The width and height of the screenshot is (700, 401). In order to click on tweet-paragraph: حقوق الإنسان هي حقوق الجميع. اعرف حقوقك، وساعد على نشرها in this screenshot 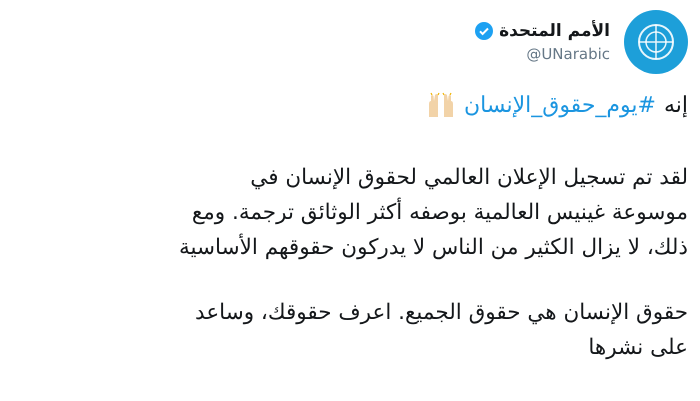, I will do `click(441, 330)`.